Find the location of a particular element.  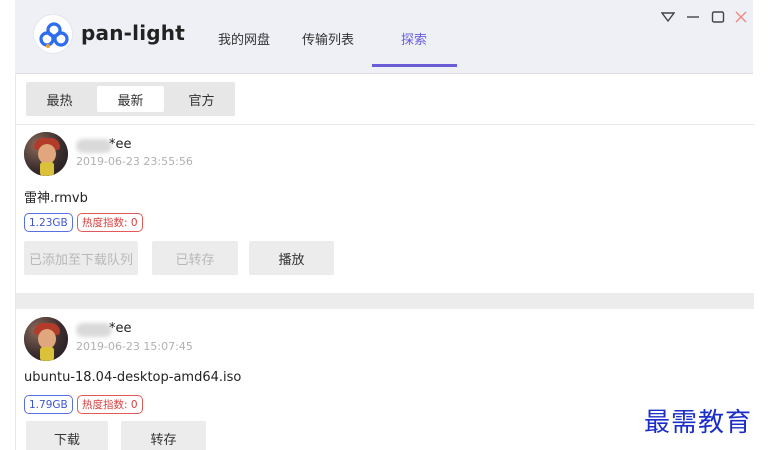

active-tab-indicator is located at coordinates (414, 65).